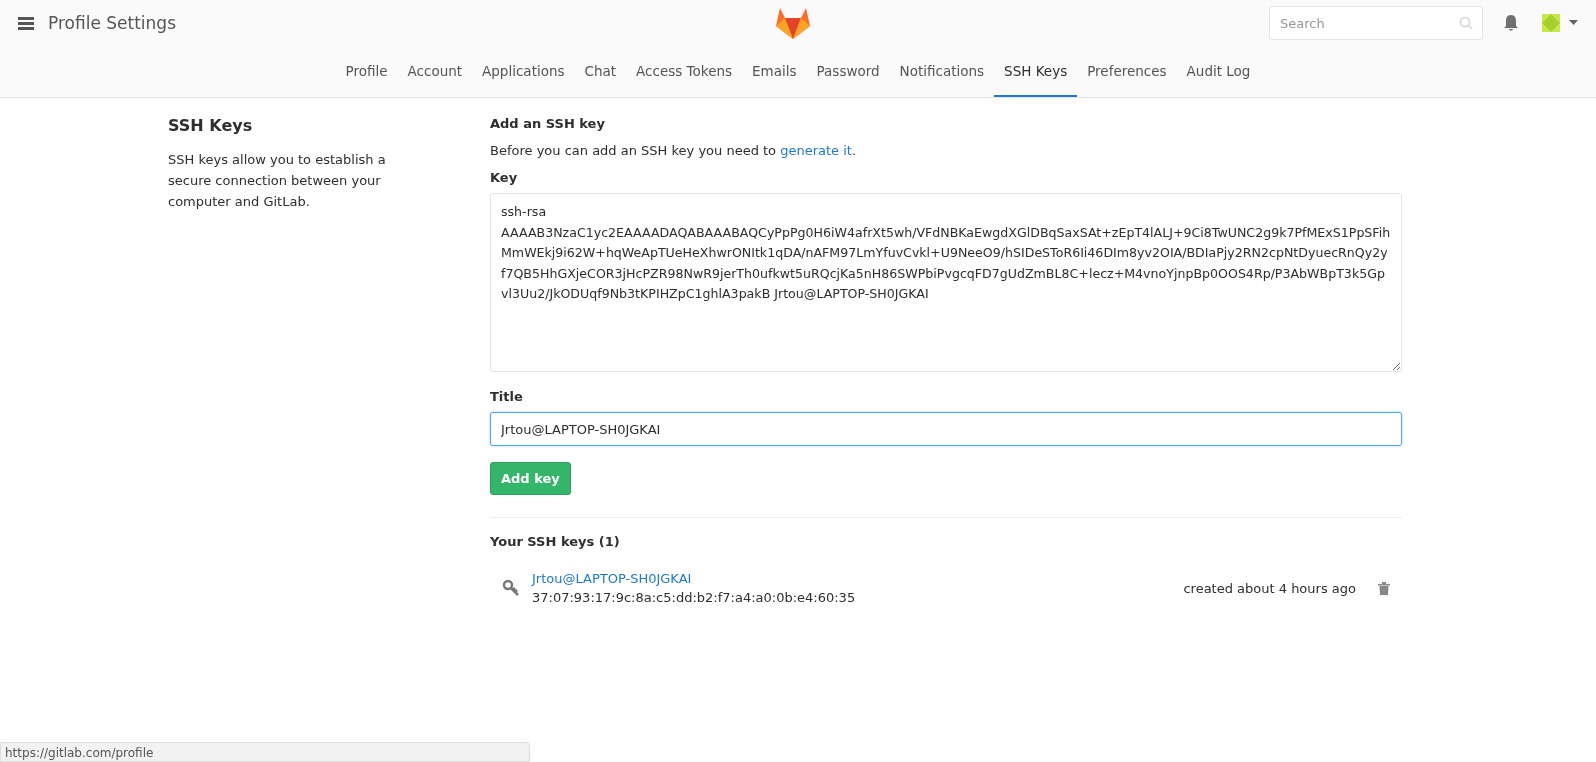 This screenshot has width=1596, height=762. Describe the element at coordinates (435, 73) in the screenshot. I see `nav-tab: Account` at that location.